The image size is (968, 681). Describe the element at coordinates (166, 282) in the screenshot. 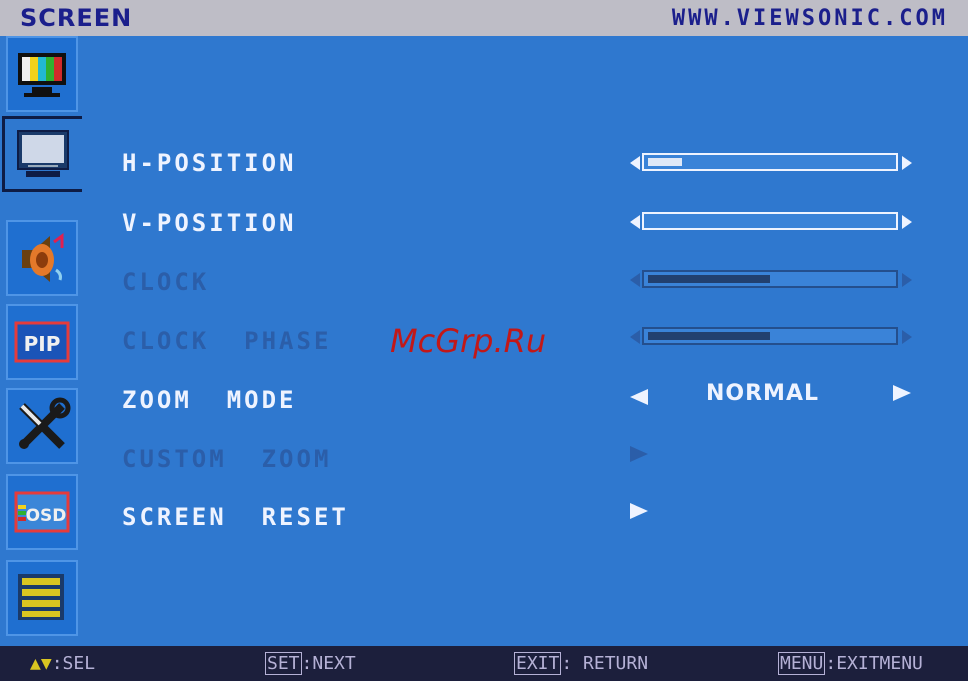

I see `menu-item-clock: CLOCK` at that location.